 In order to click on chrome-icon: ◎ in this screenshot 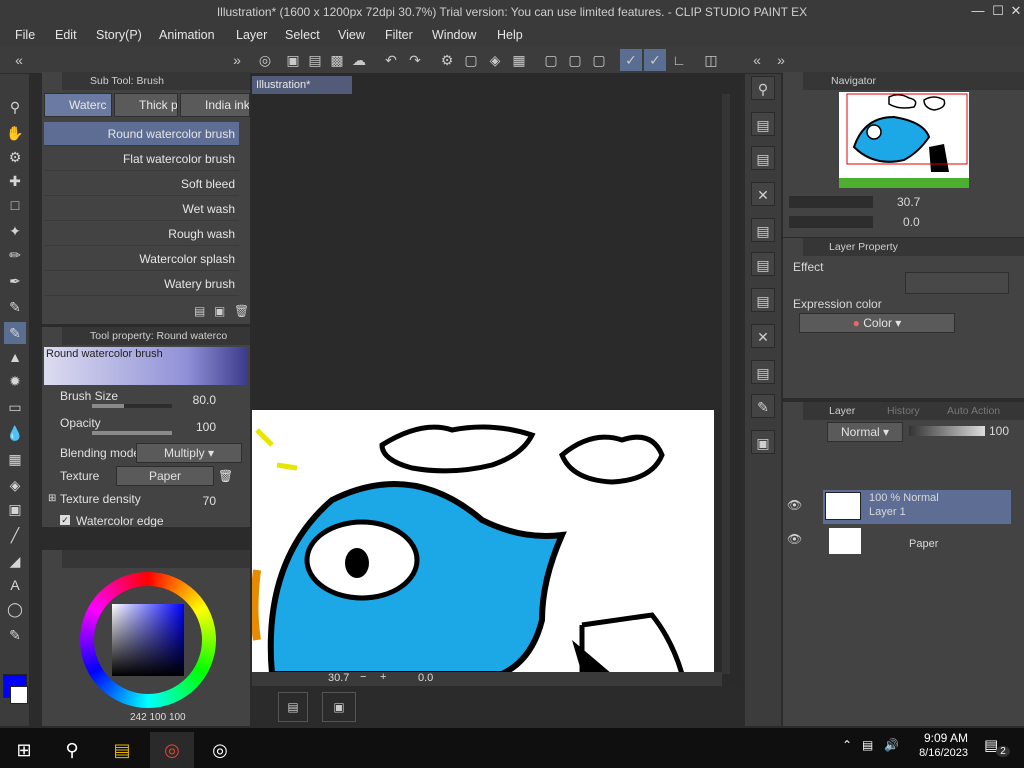, I will do `click(172, 750)`.